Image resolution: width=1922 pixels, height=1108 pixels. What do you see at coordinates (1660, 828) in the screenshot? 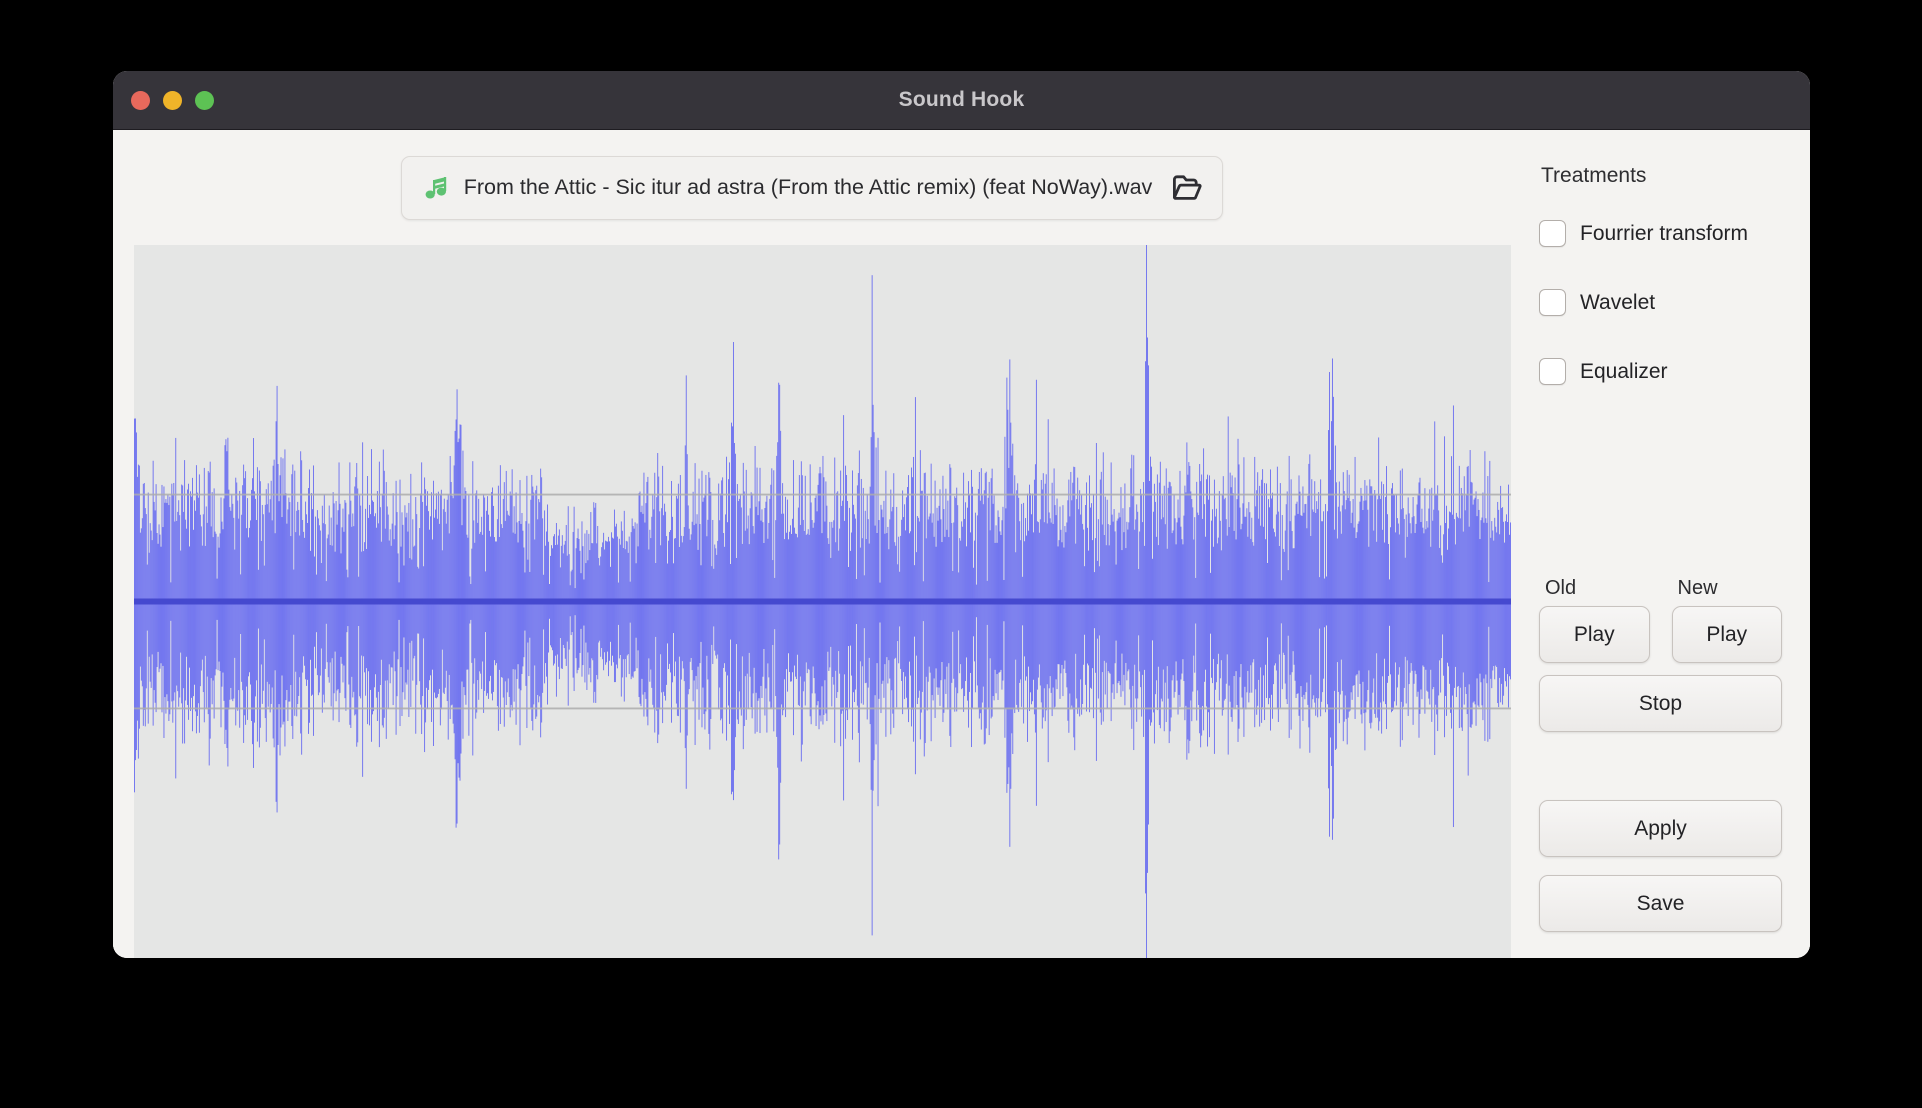
I see `apply-button: Apply` at bounding box center [1660, 828].